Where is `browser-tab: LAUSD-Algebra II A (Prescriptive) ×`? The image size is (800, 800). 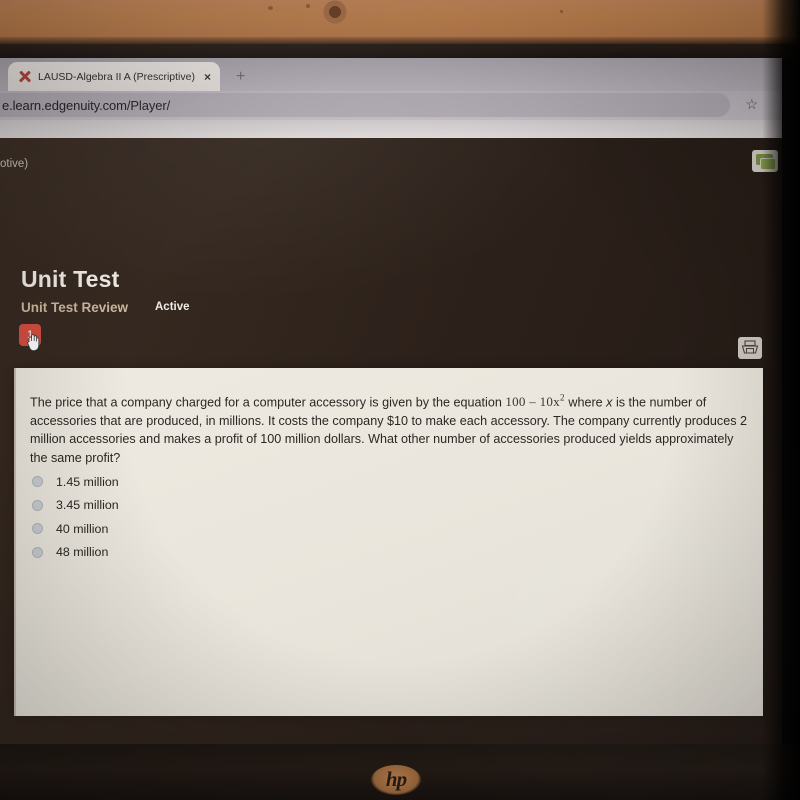
browser-tab: LAUSD-Algebra II A (Prescriptive) × is located at coordinates (114, 76).